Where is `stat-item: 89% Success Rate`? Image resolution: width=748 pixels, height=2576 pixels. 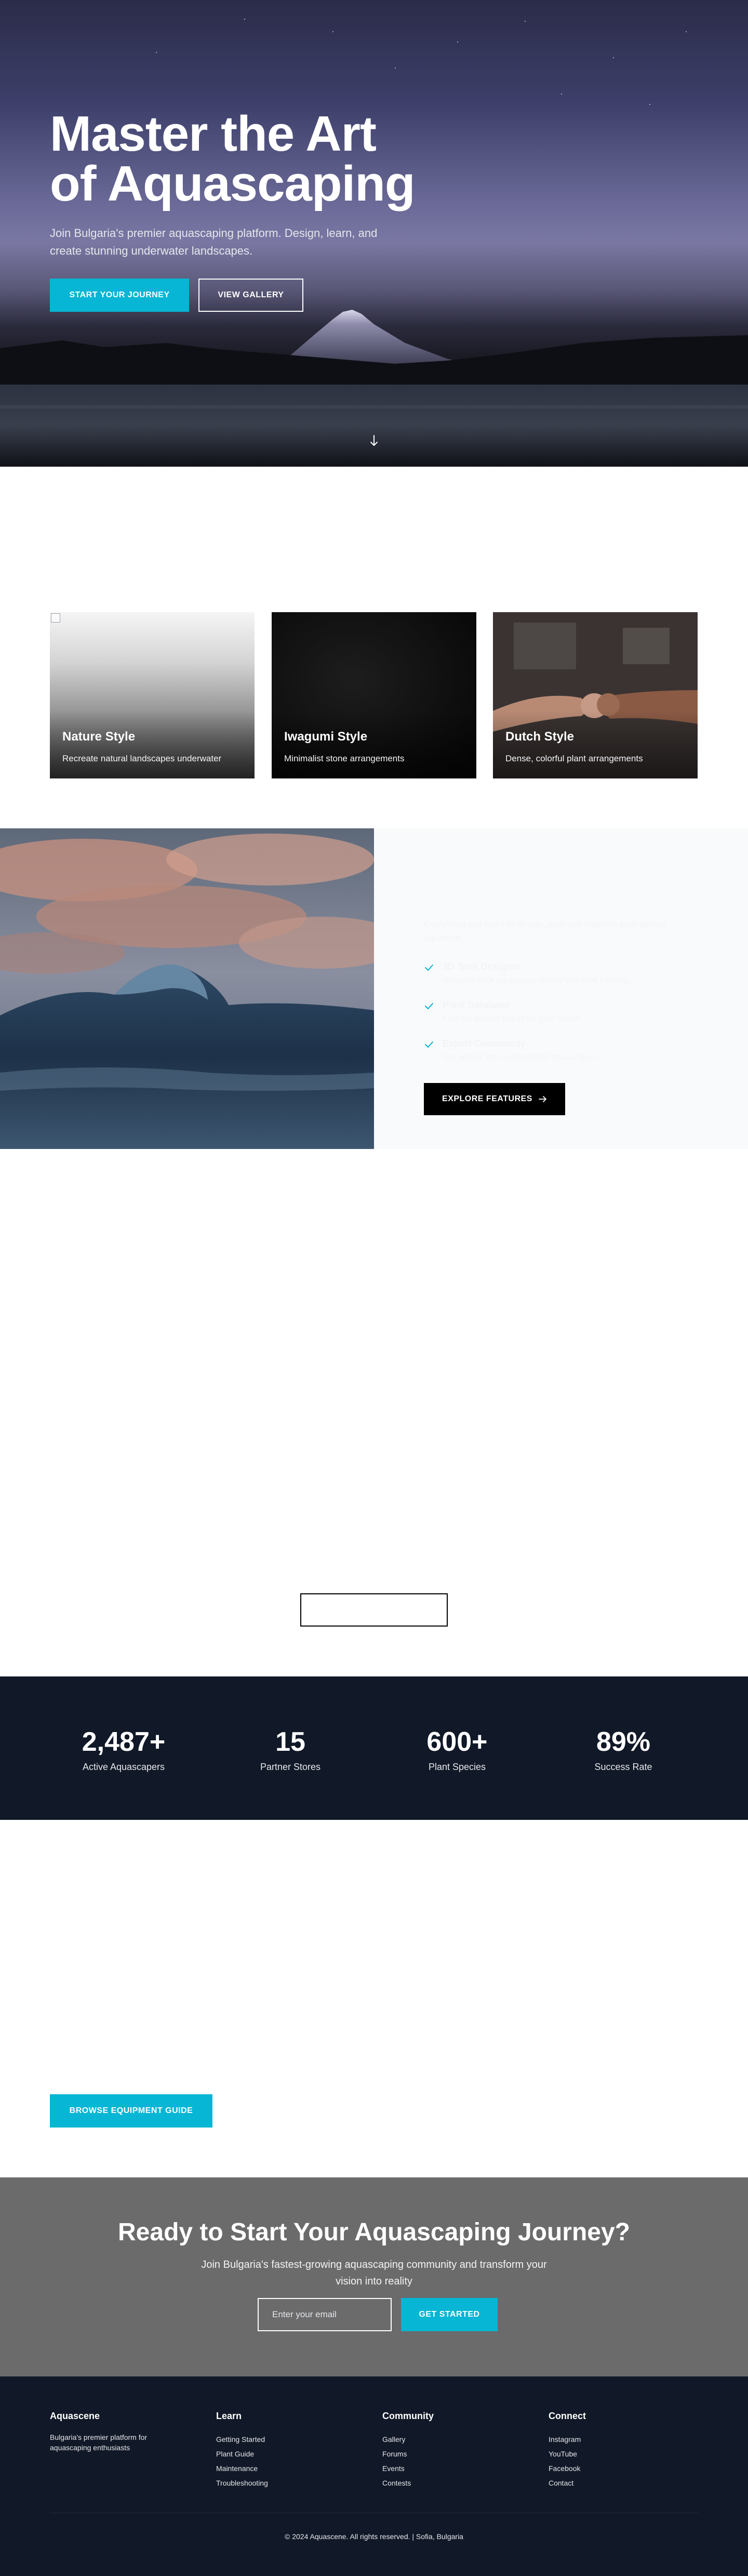 stat-item: 89% Success Rate is located at coordinates (623, 1749).